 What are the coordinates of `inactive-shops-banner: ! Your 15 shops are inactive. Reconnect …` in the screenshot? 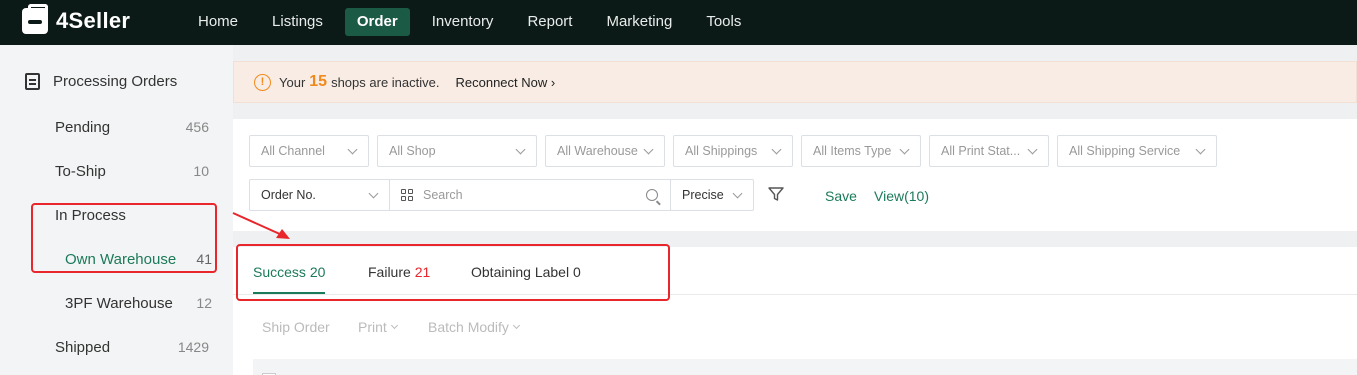 It's located at (795, 82).